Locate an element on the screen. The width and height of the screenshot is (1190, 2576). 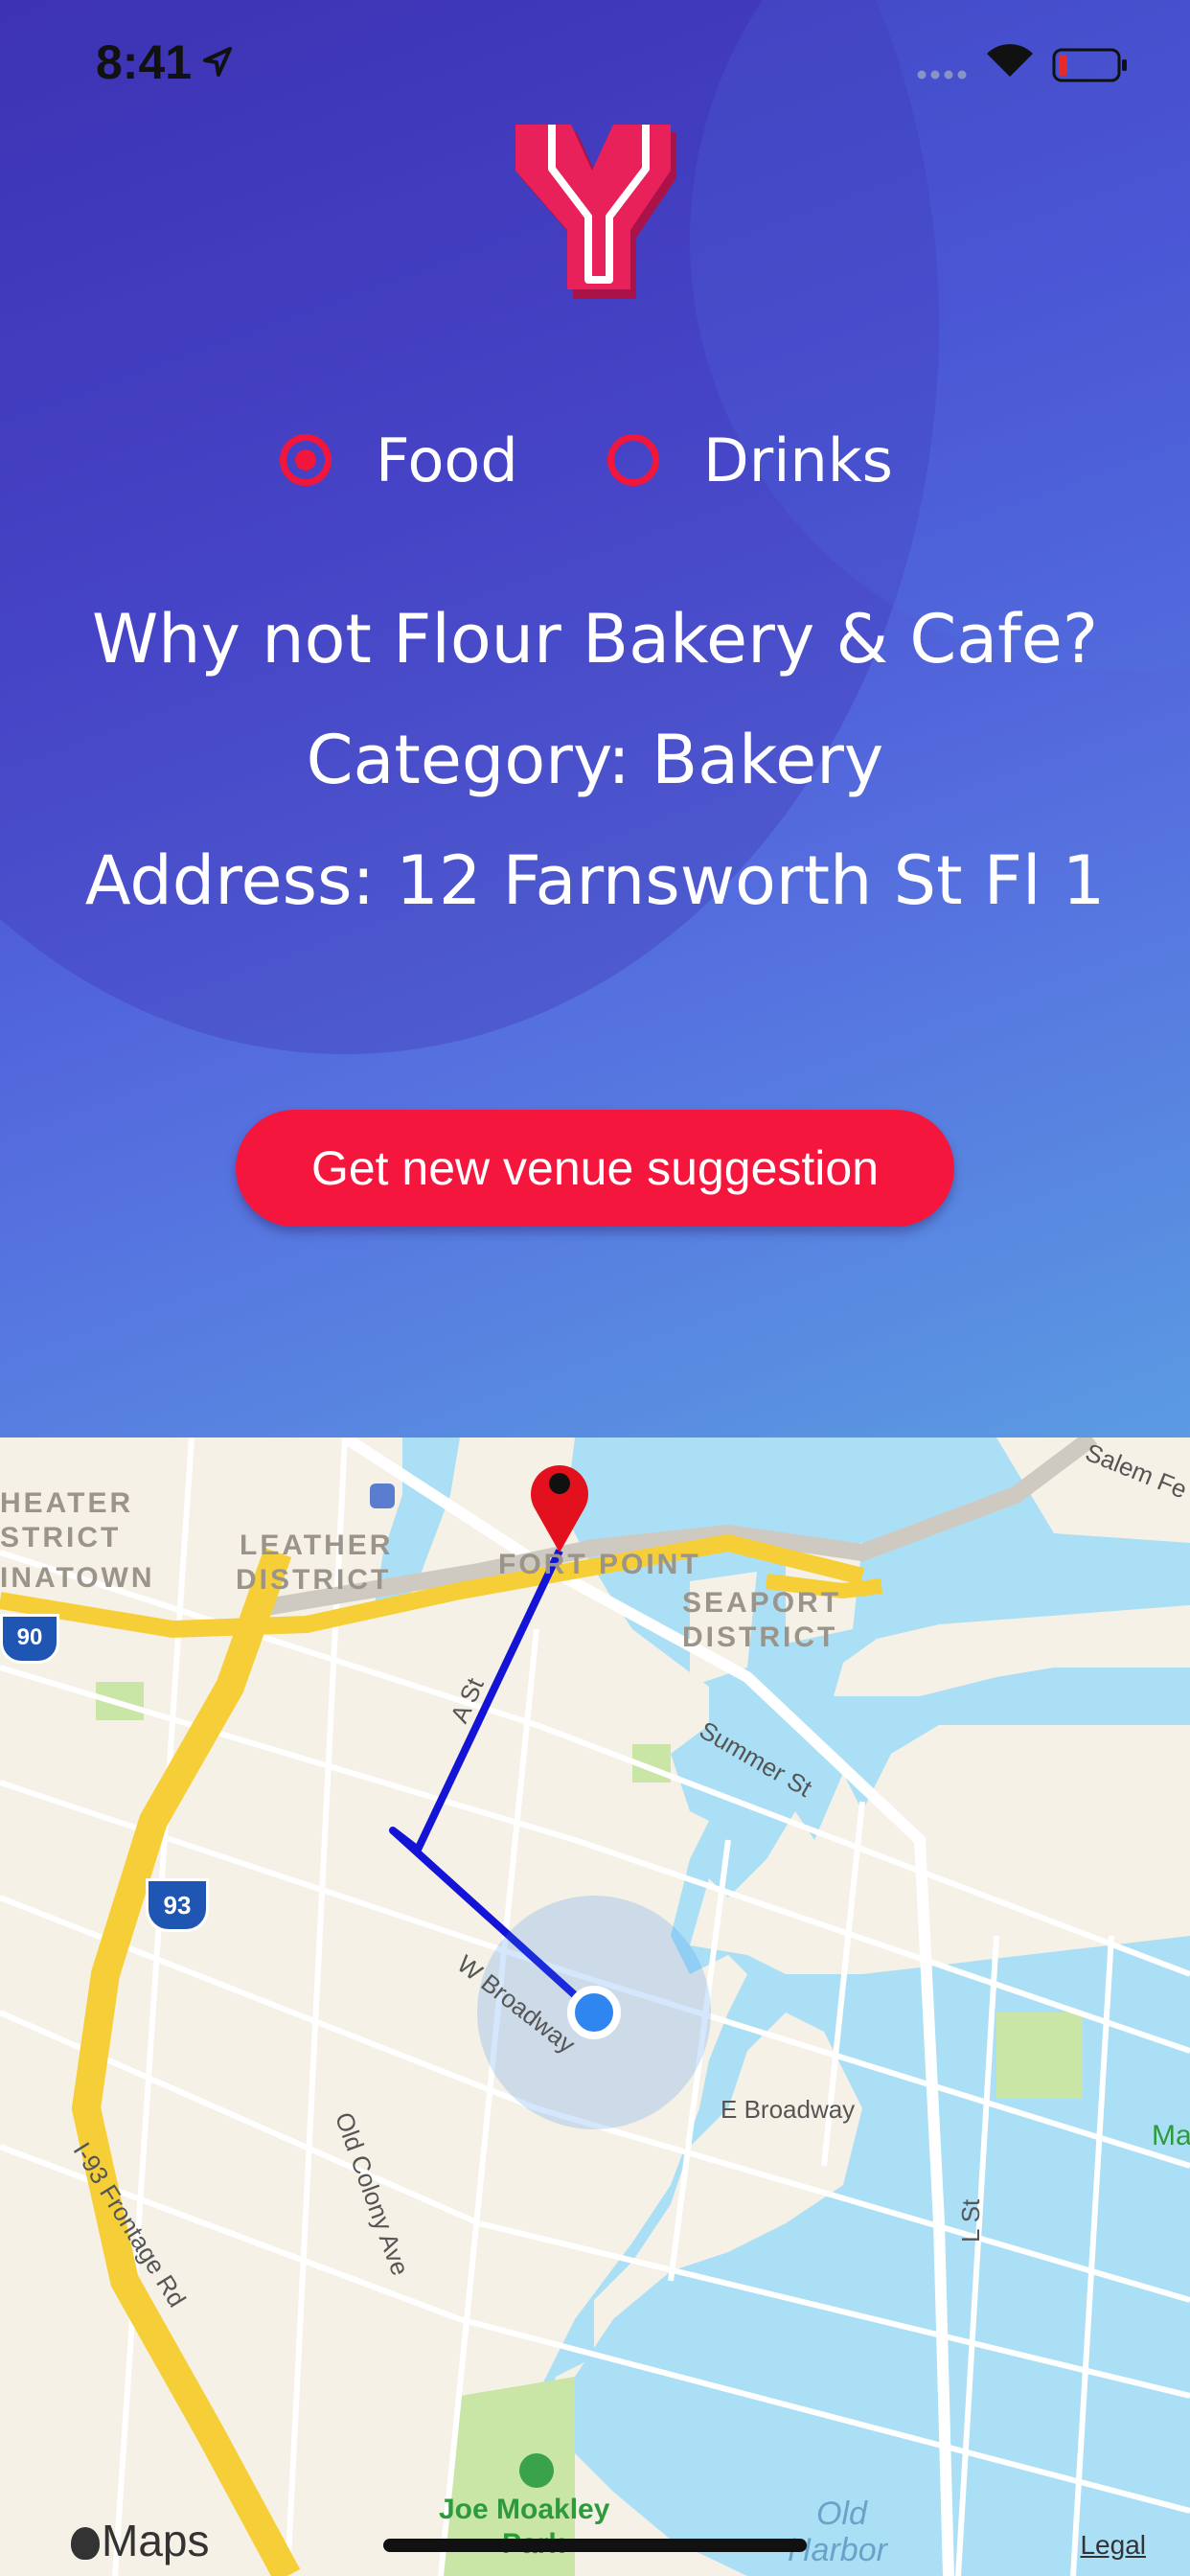
maps-logo: Maps is located at coordinates (140, 2540).